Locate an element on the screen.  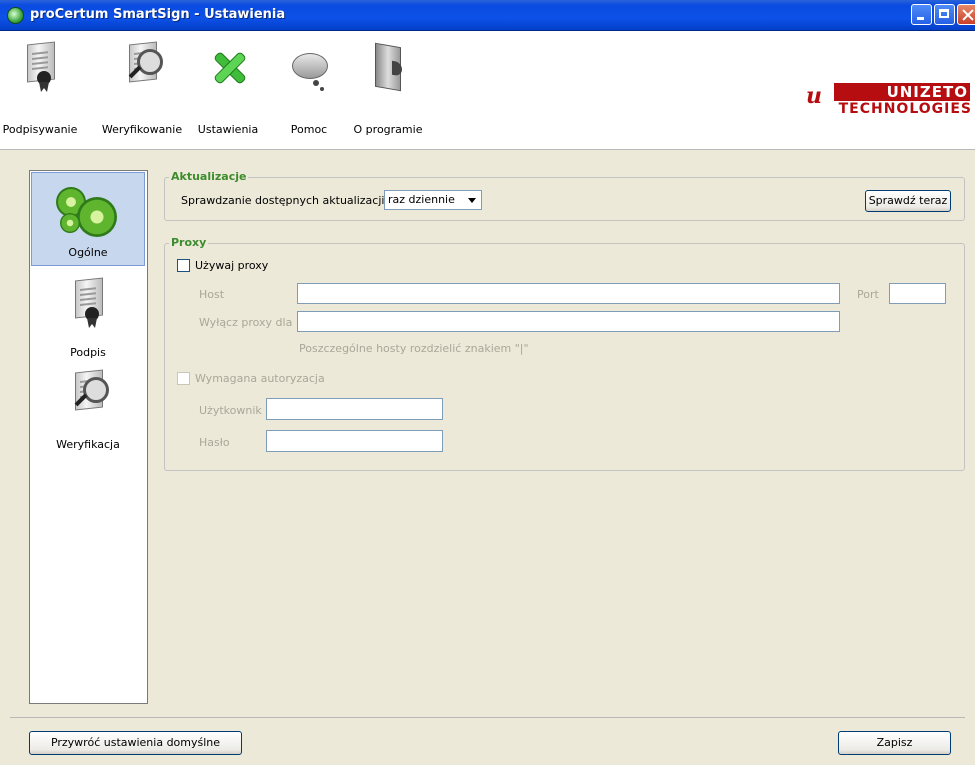
password-input is located at coordinates (354, 441).